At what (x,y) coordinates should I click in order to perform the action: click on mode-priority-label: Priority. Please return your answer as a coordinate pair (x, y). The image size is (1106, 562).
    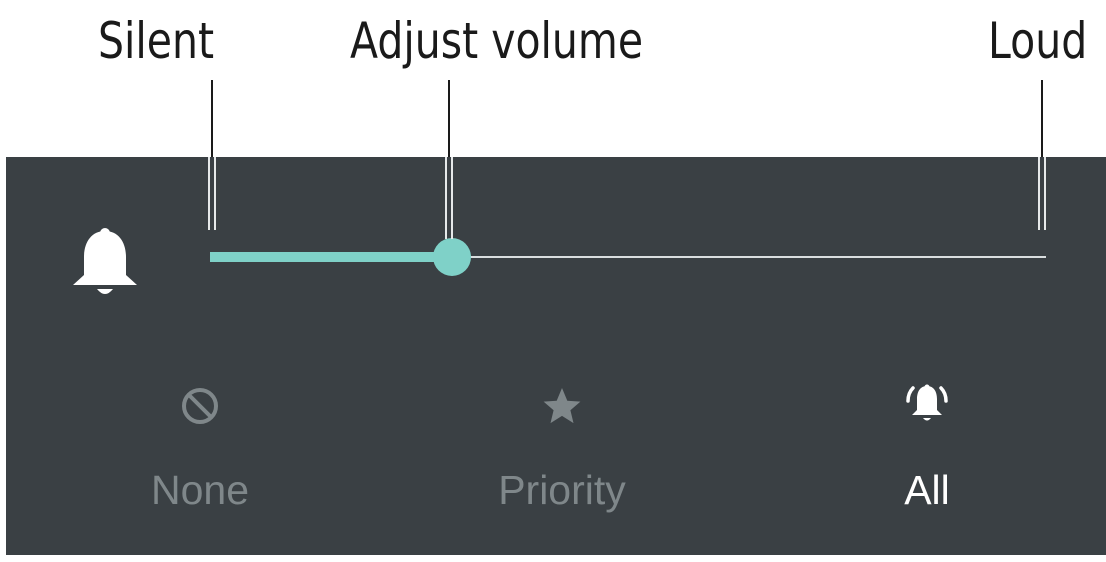
    Looking at the image, I should click on (562, 490).